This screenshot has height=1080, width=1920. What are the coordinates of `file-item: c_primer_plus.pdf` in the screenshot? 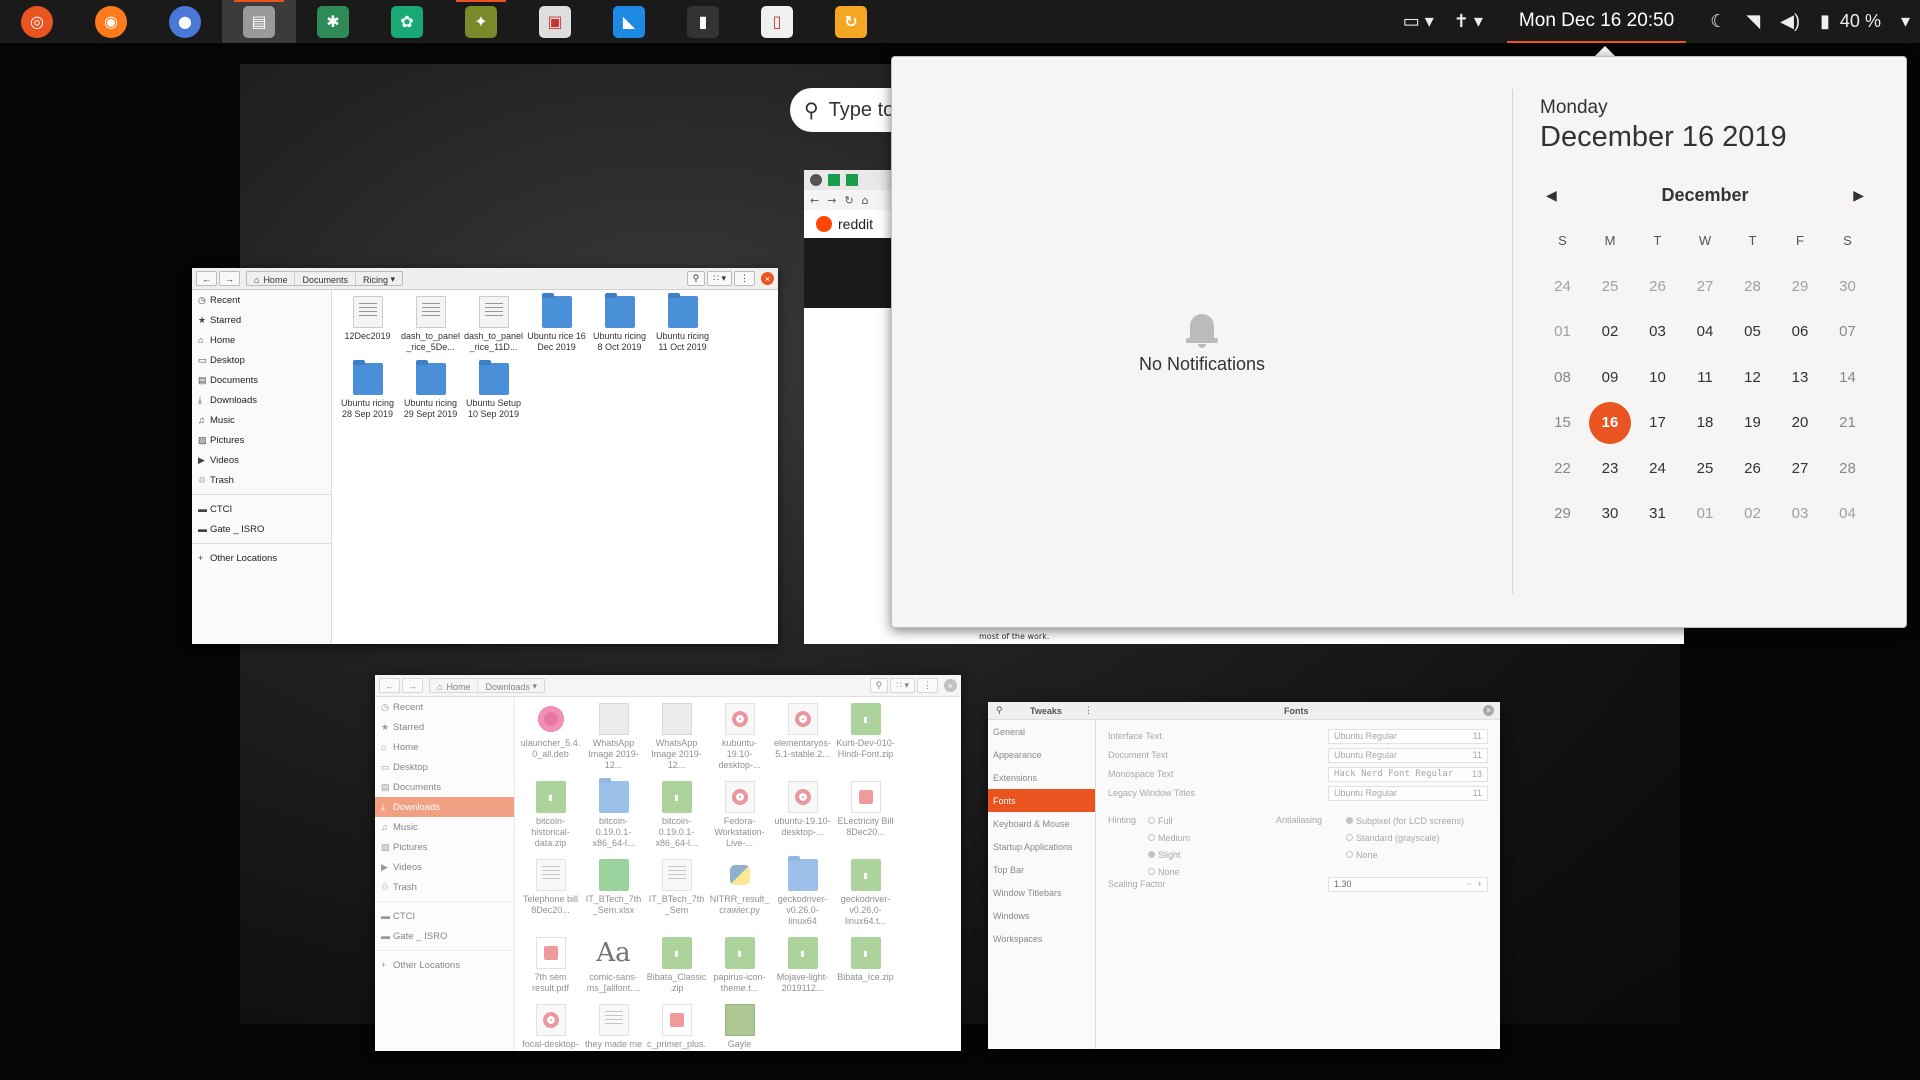 It's located at (676, 1027).